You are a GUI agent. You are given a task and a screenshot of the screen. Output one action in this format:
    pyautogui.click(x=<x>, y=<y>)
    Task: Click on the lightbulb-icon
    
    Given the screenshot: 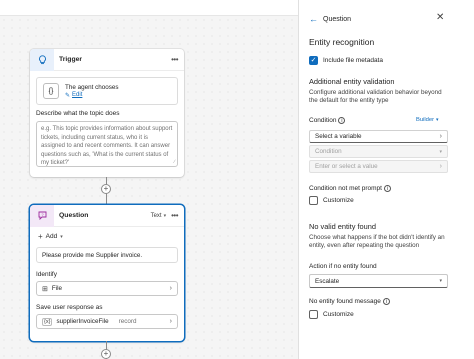 What is the action you would take?
    pyautogui.click(x=42, y=59)
    